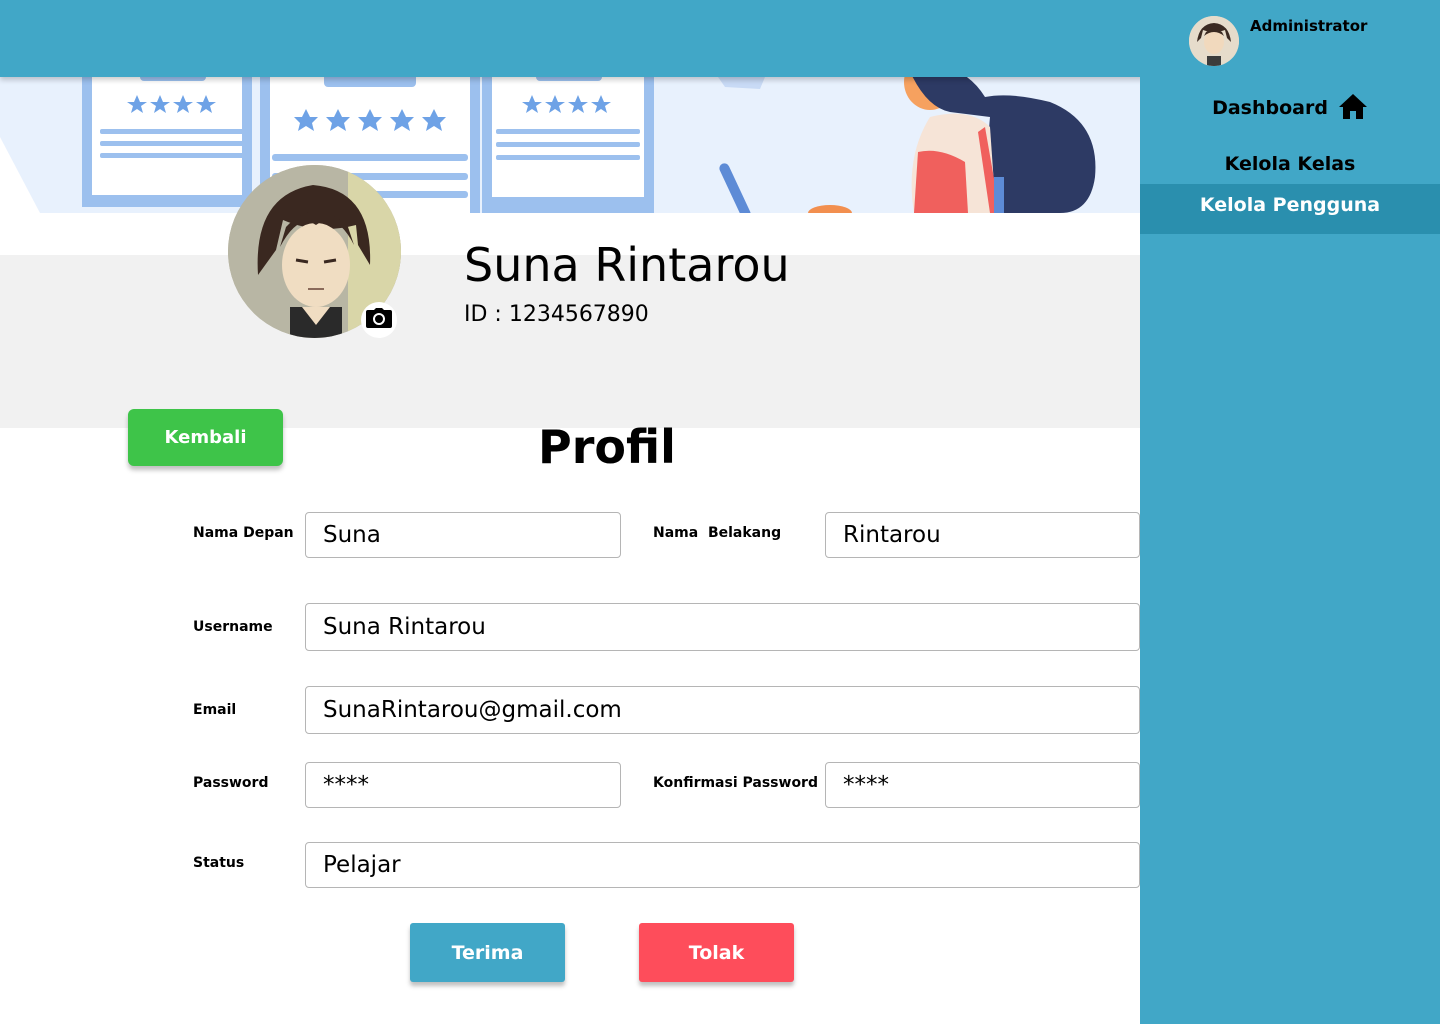 This screenshot has height=1024, width=1440. I want to click on camera-icon, so click(379, 320).